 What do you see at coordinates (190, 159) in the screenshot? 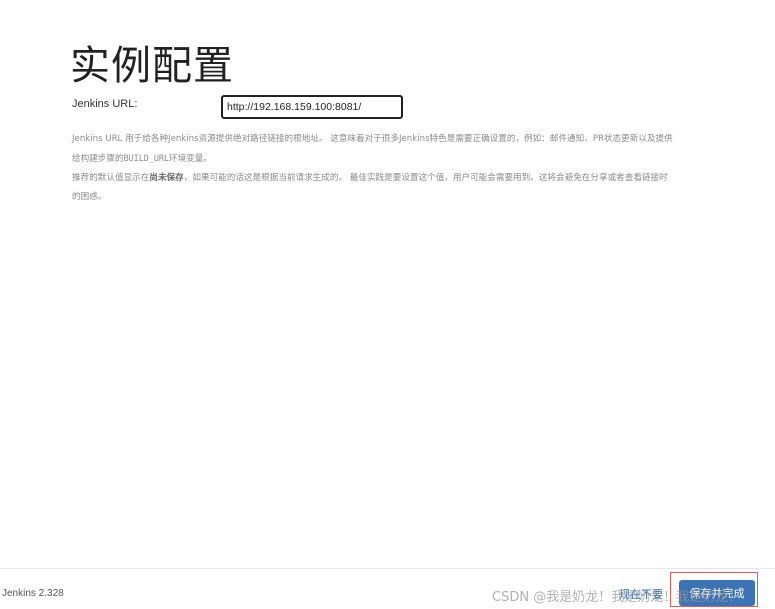
I see `help-line1-tail: 环境变量。` at bounding box center [190, 159].